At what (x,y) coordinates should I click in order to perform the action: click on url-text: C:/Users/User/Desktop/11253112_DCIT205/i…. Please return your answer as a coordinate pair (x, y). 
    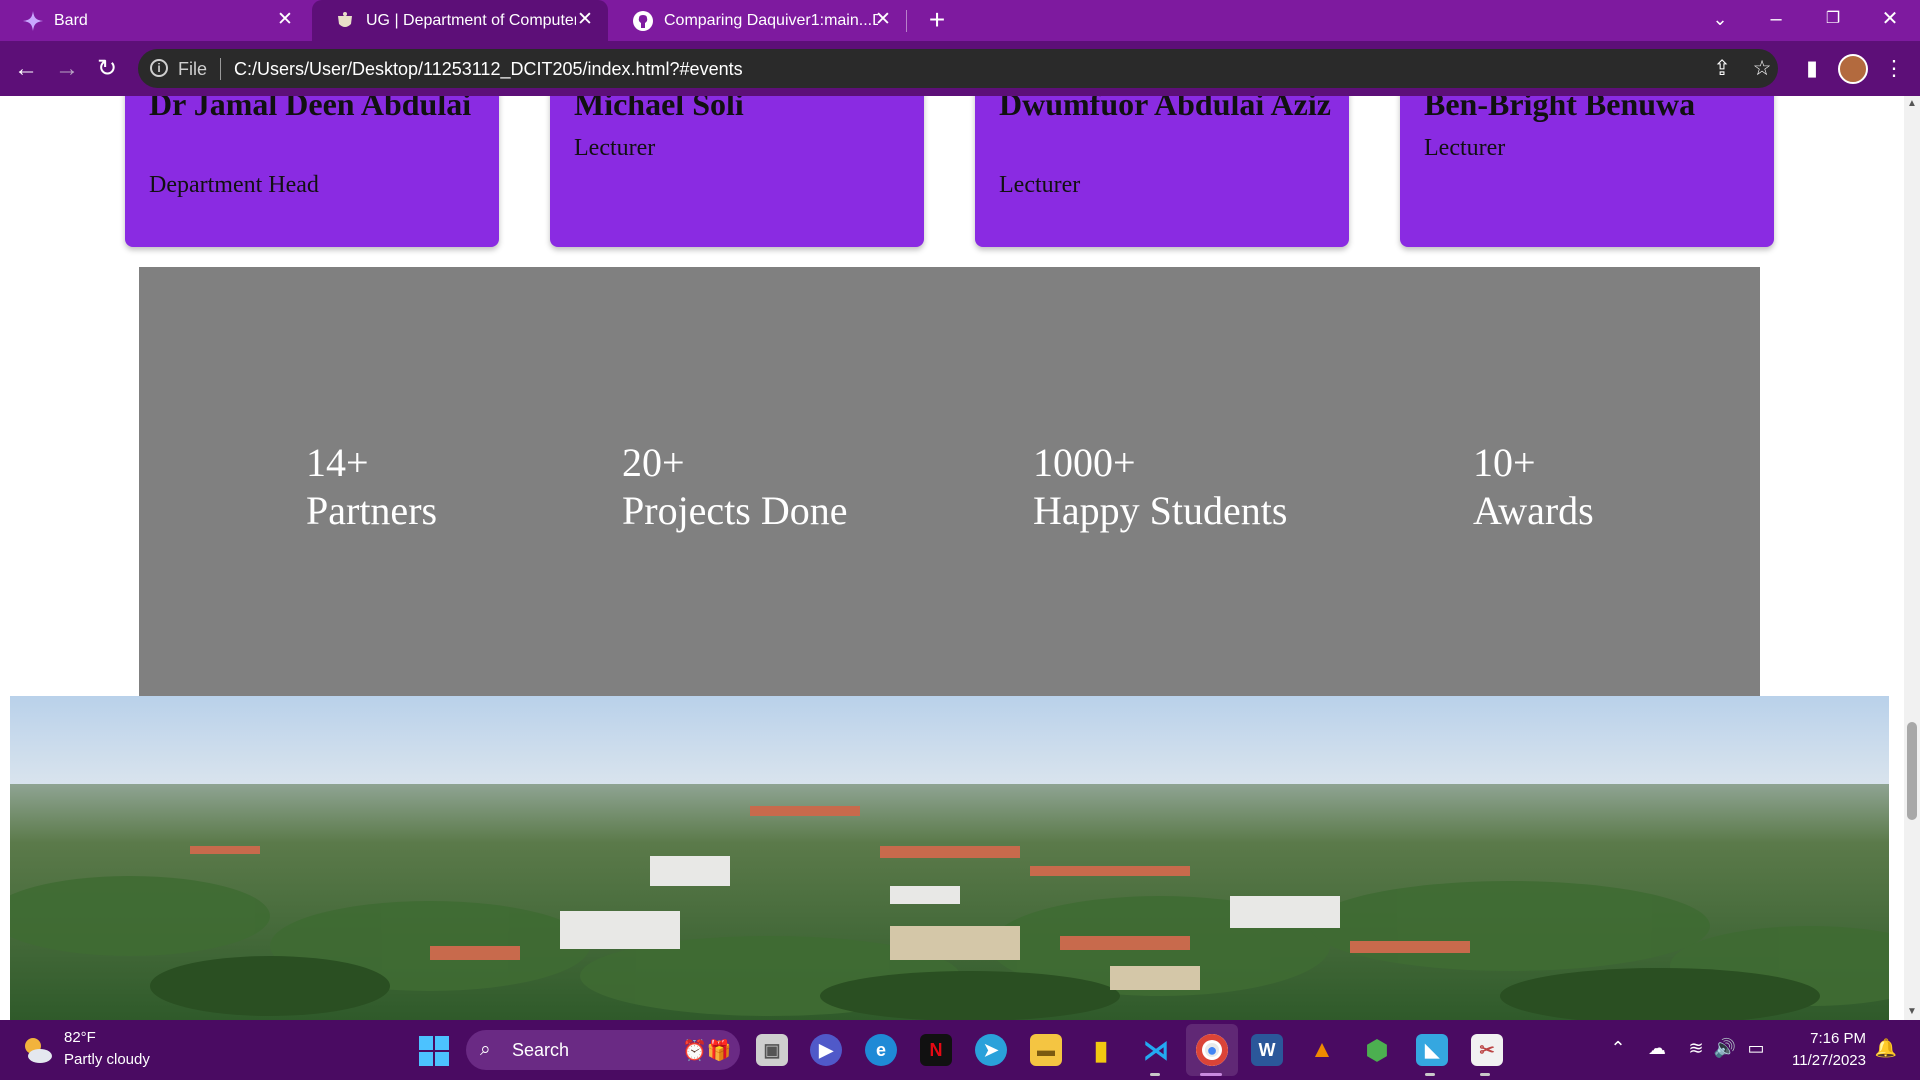
    Looking at the image, I should click on (488, 69).